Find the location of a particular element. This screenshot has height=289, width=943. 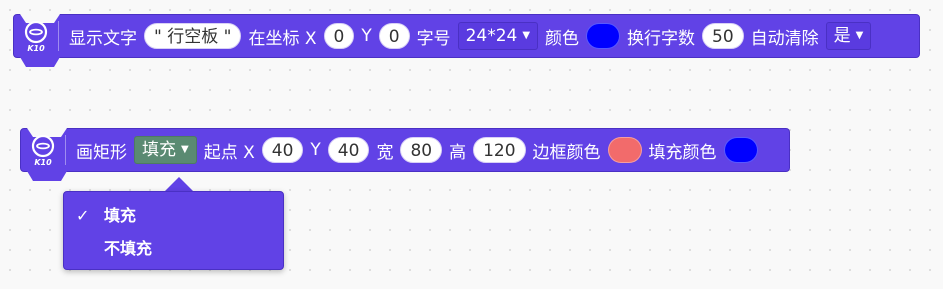

width-input: 80 is located at coordinates (421, 150).